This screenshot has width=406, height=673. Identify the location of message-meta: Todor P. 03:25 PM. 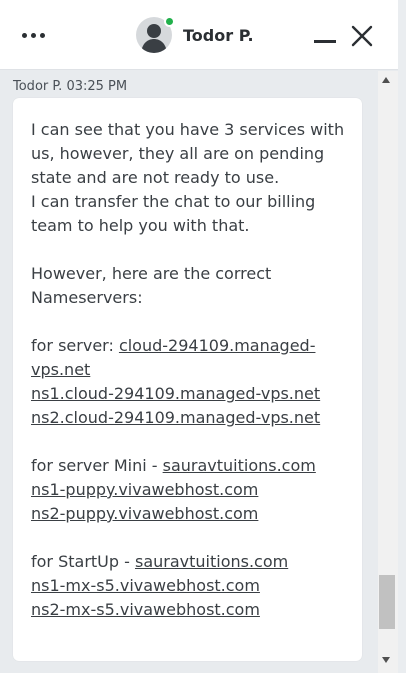
(70, 86).